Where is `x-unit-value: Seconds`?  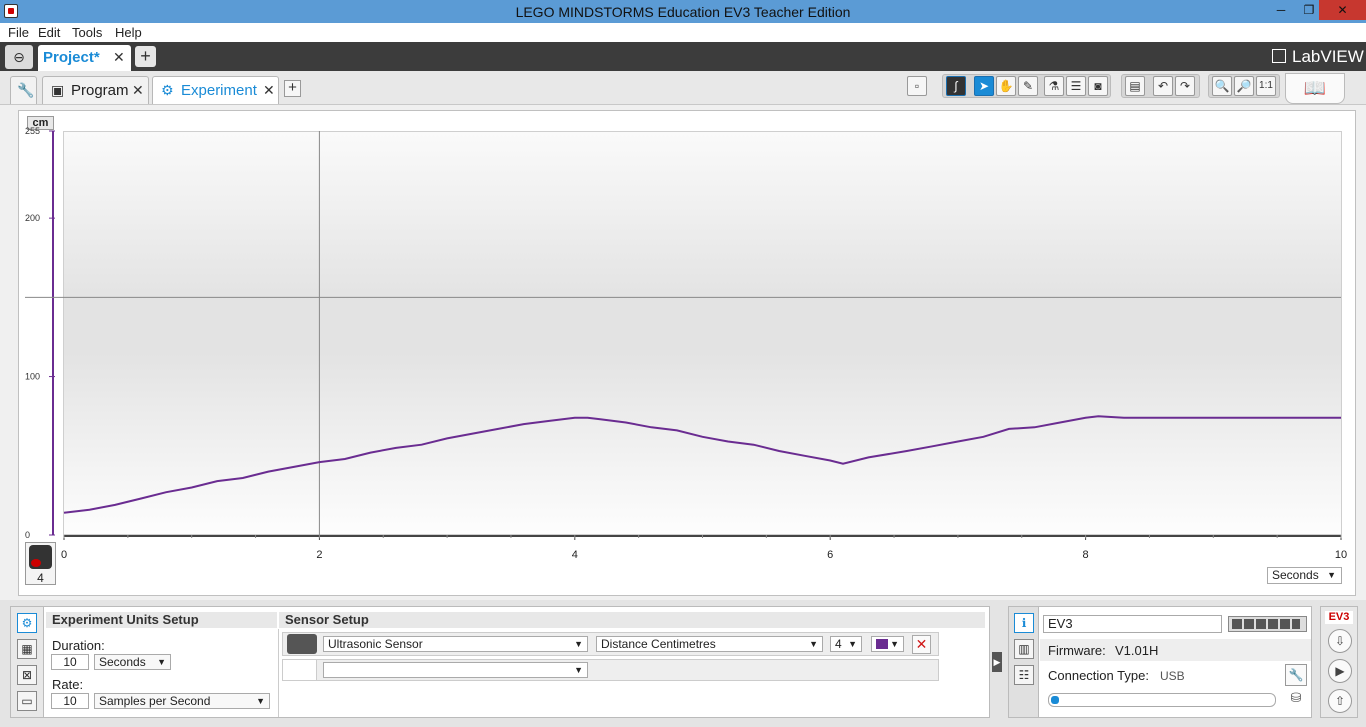
x-unit-value: Seconds is located at coordinates (1295, 575).